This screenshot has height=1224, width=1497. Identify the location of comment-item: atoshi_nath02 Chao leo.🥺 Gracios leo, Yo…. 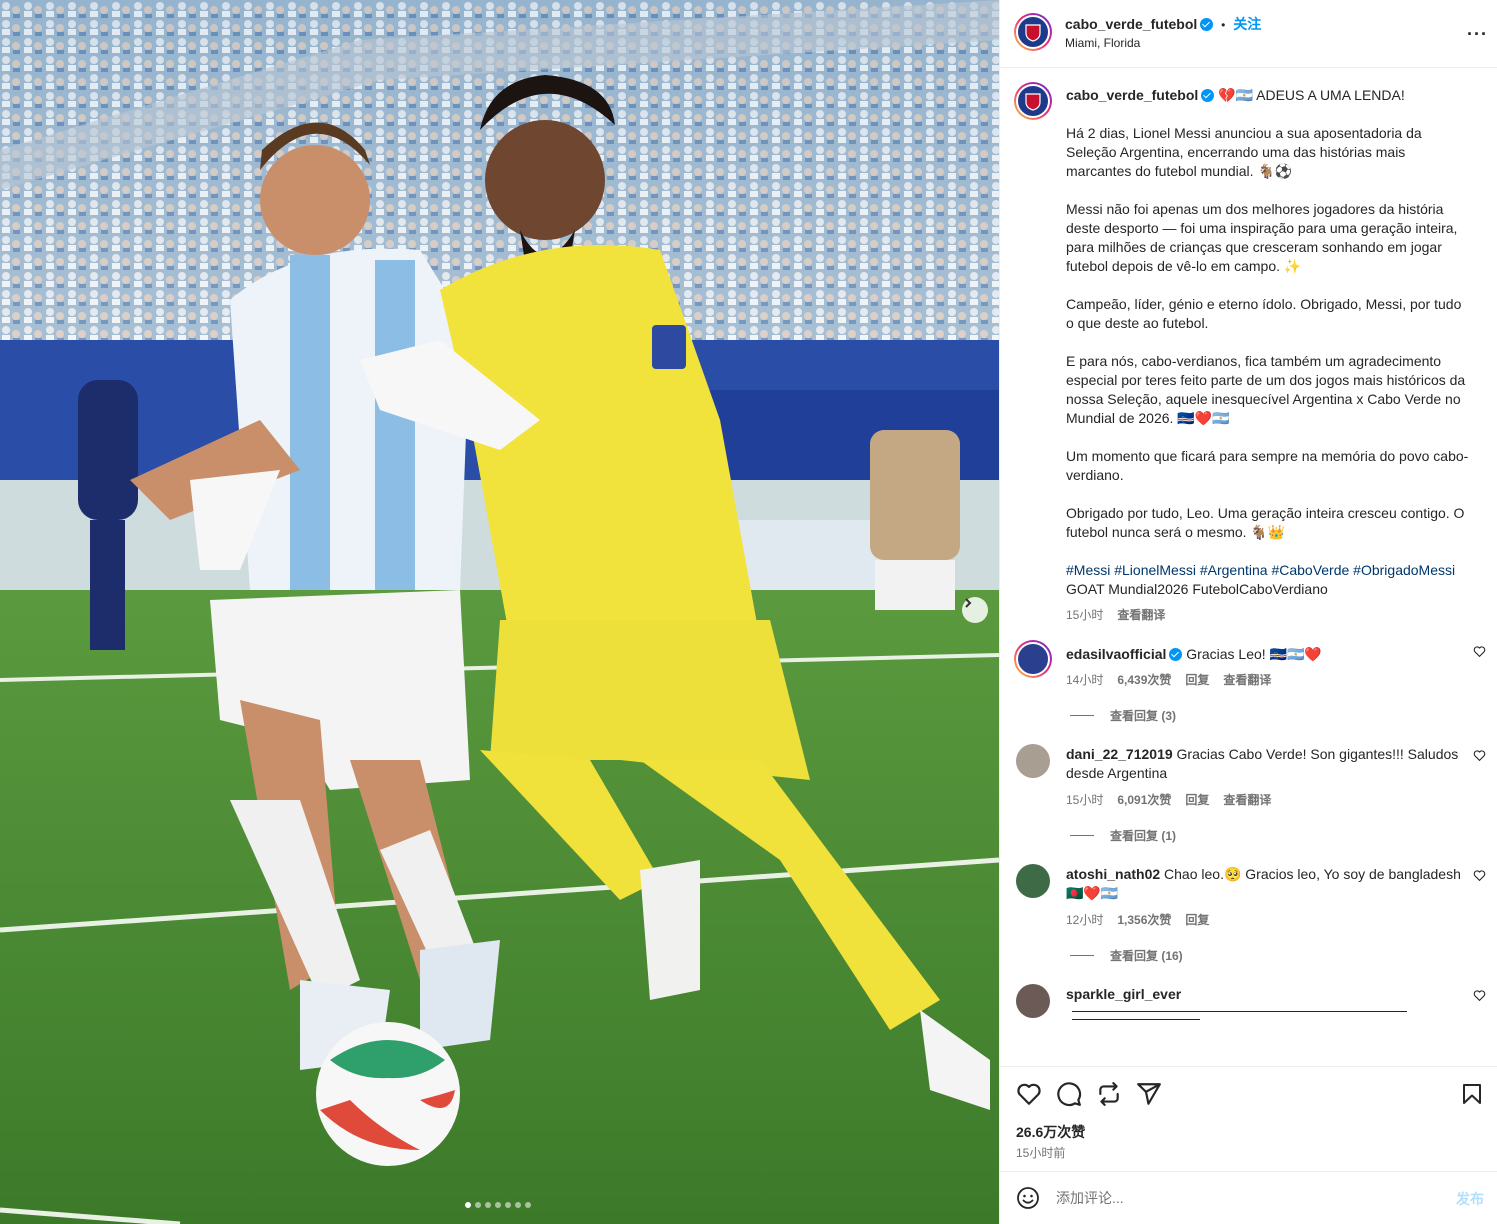
(1248, 918).